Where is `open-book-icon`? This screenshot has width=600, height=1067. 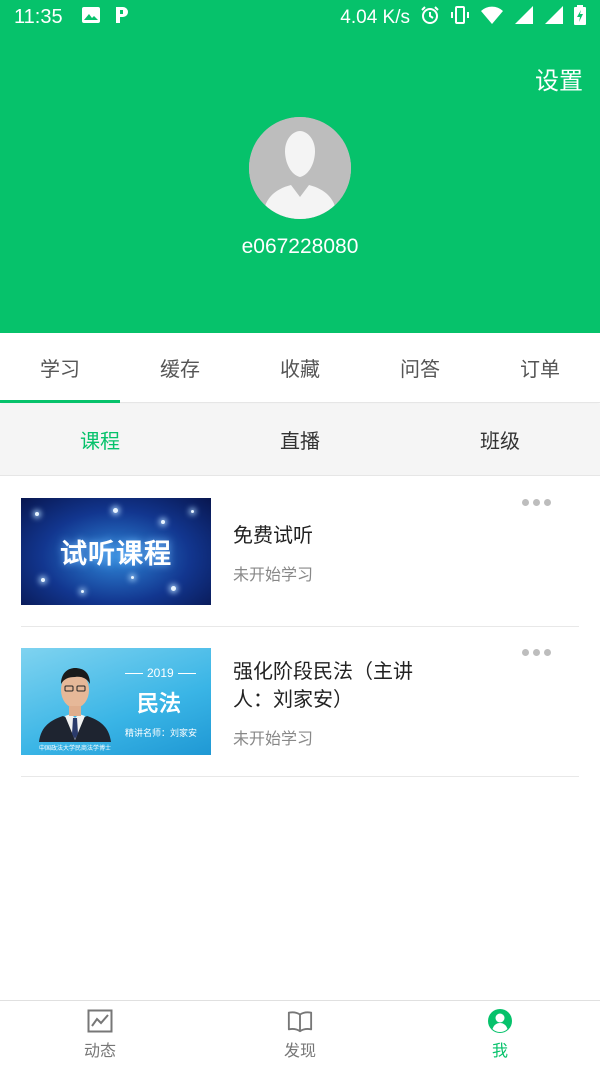
open-book-icon is located at coordinates (300, 1021).